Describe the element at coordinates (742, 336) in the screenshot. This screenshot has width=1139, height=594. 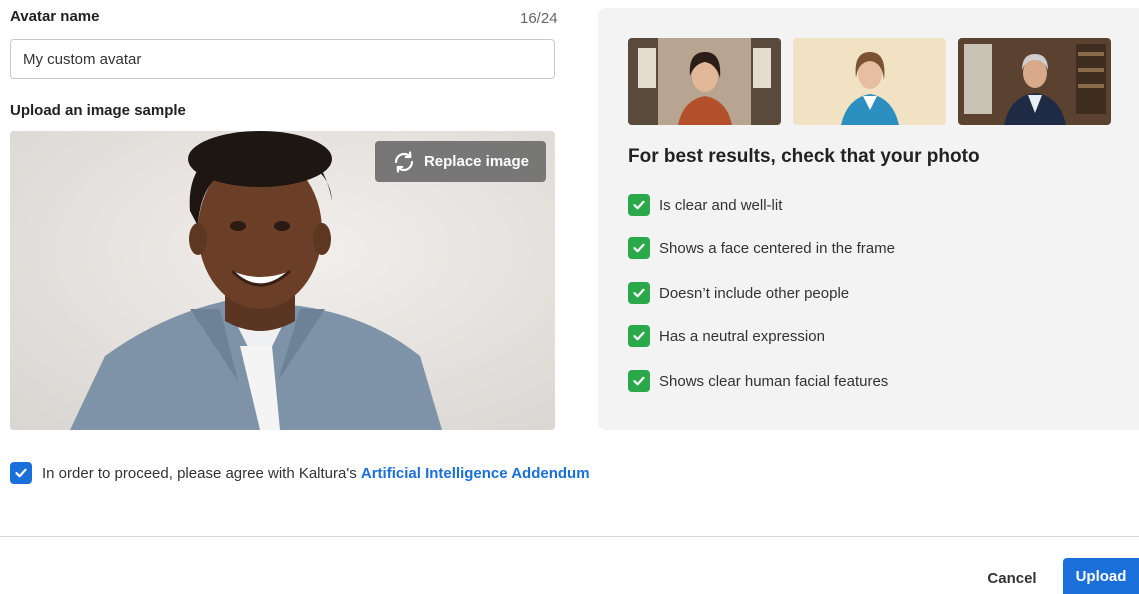
I see `tip-label: Has a neutral expression` at that location.